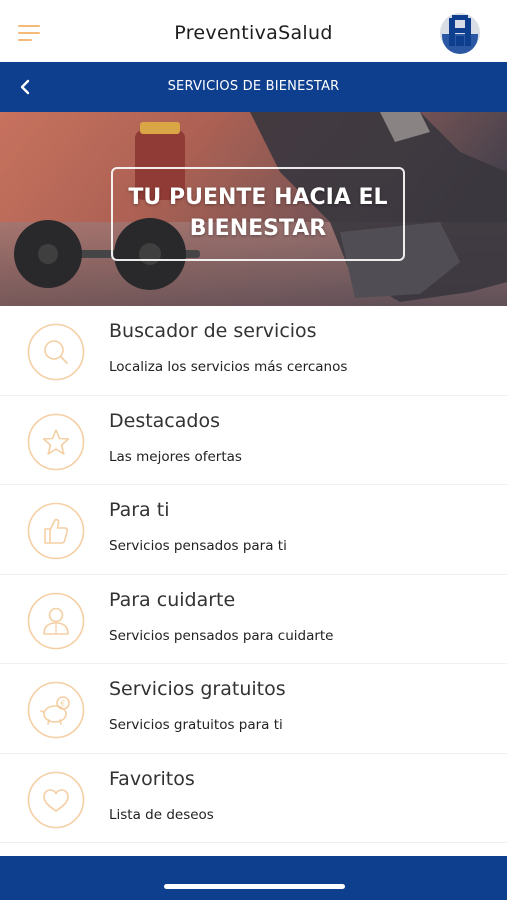 This screenshot has width=507, height=900. I want to click on home-indicator, so click(254, 886).